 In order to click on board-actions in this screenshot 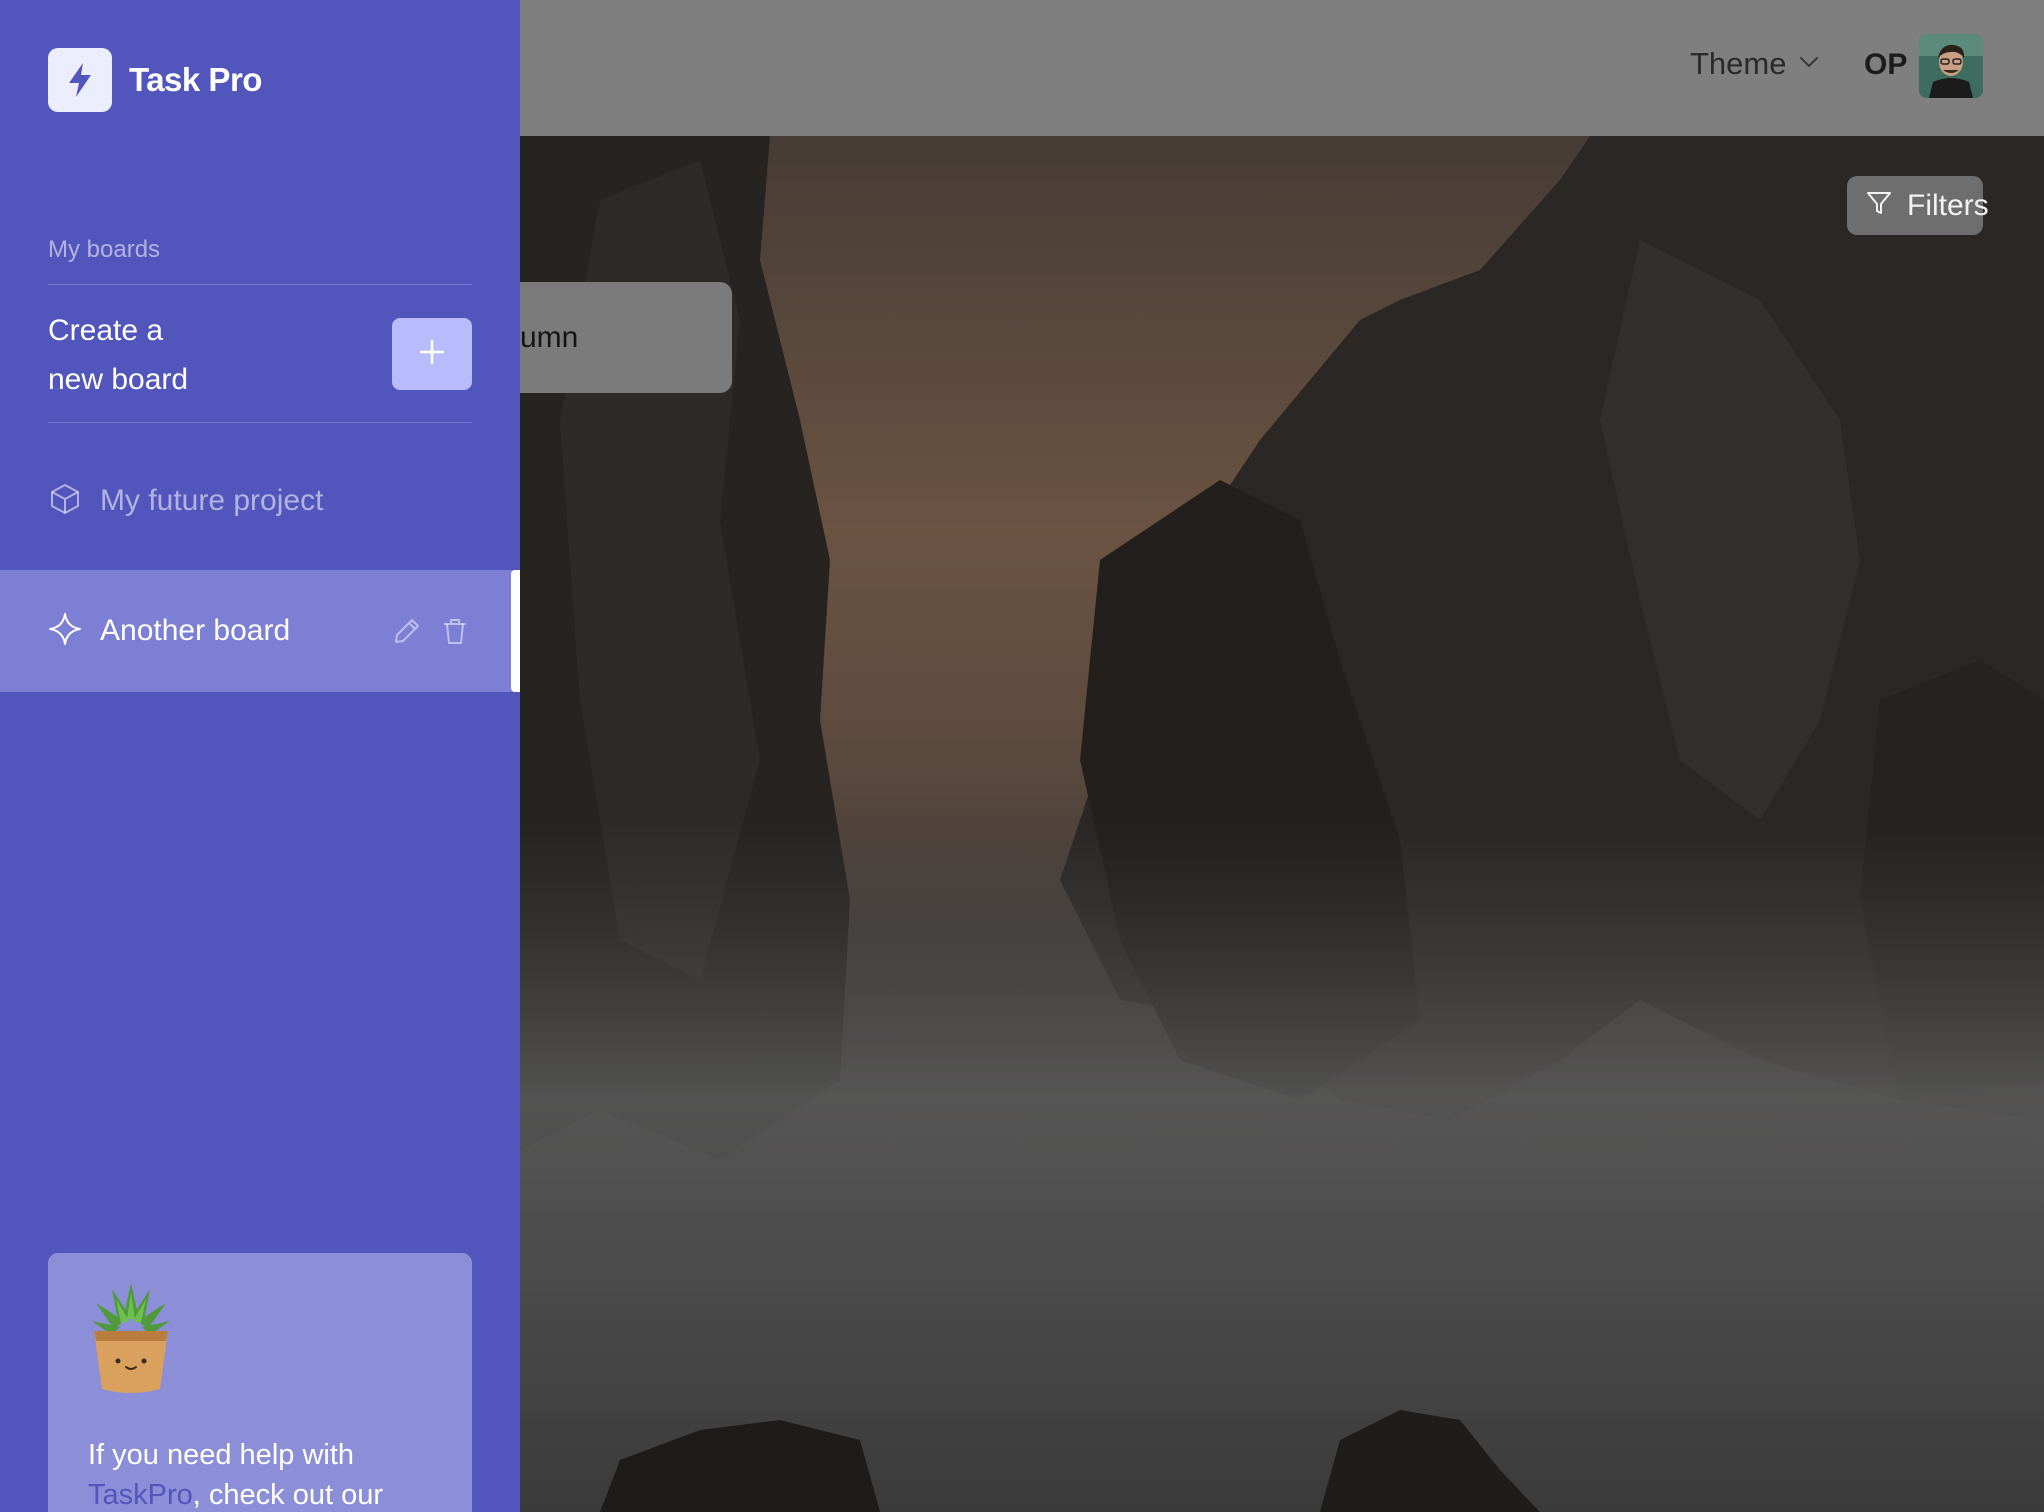, I will do `click(431, 633)`.